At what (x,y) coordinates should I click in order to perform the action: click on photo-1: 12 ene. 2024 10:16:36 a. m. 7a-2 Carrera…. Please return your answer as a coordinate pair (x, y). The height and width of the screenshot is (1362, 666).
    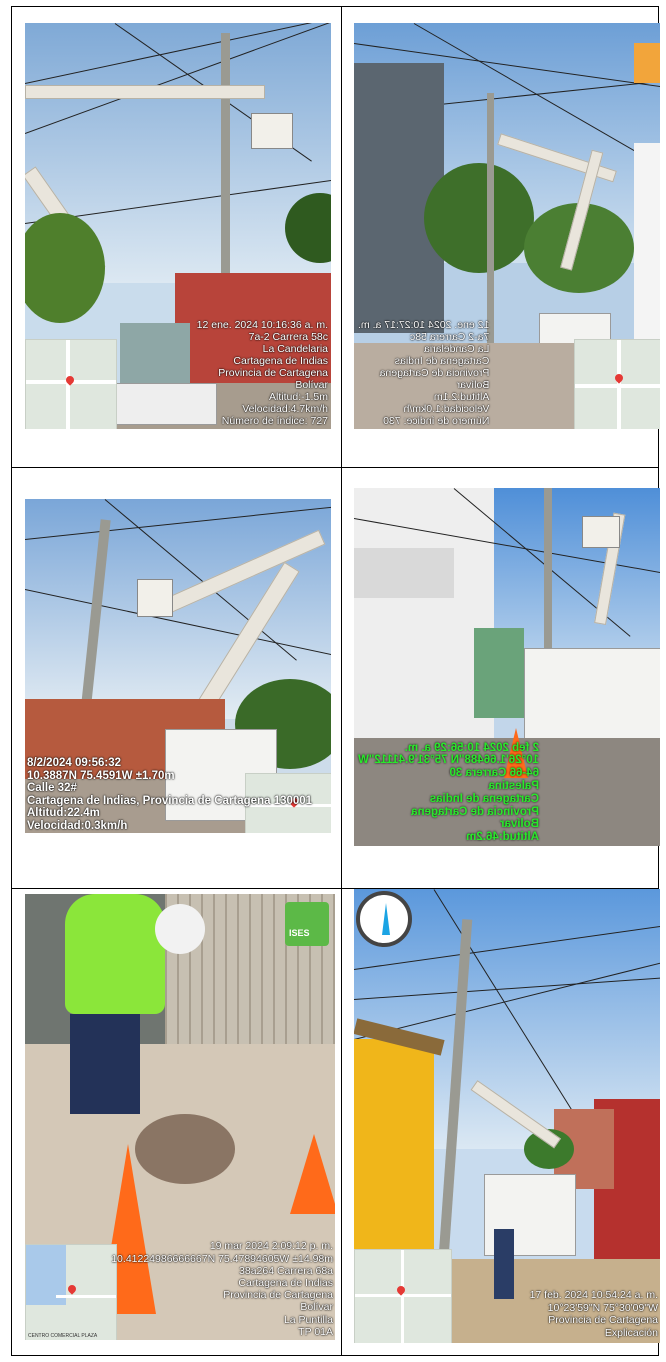
    Looking at the image, I should click on (178, 226).